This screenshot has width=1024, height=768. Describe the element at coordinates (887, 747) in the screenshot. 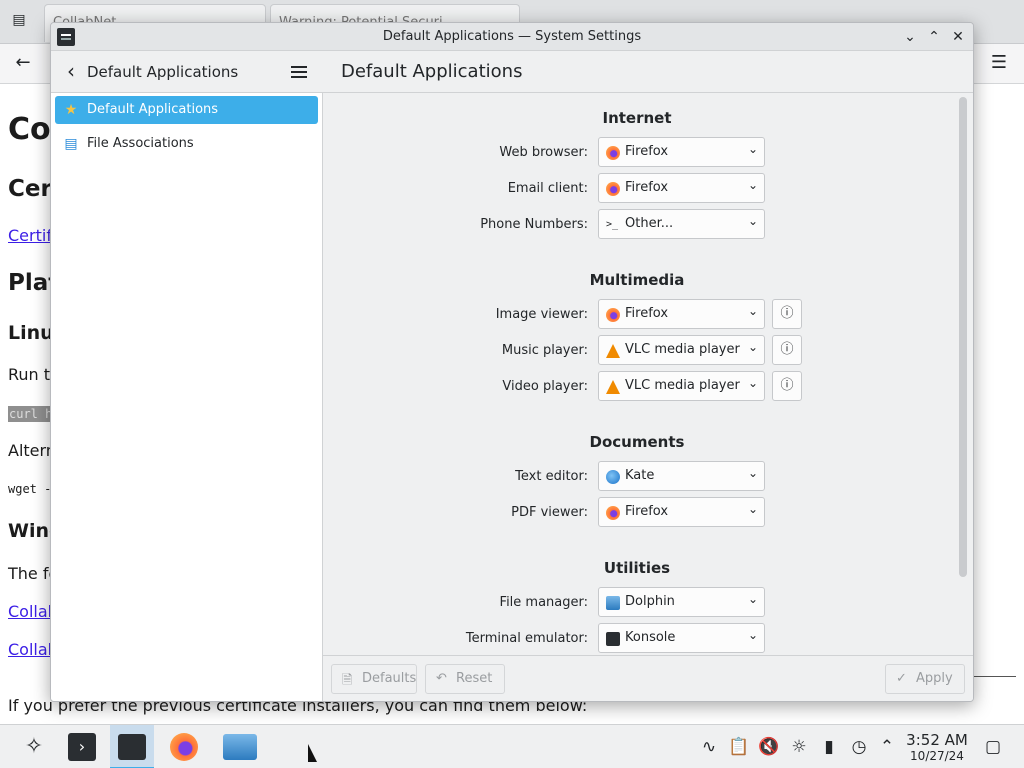

I see `chevron-up-icon: ⌃` at that location.